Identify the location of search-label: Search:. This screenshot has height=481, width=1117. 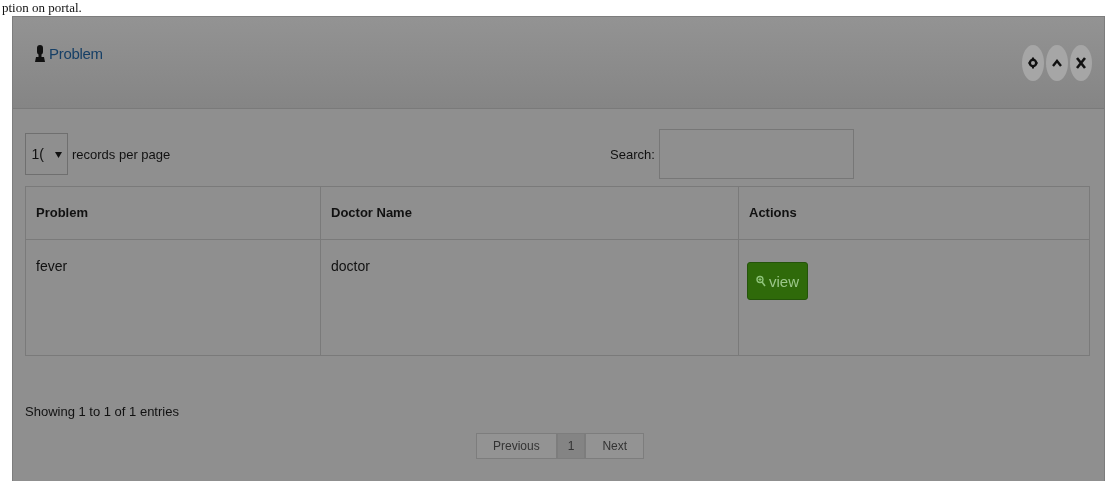
(632, 154).